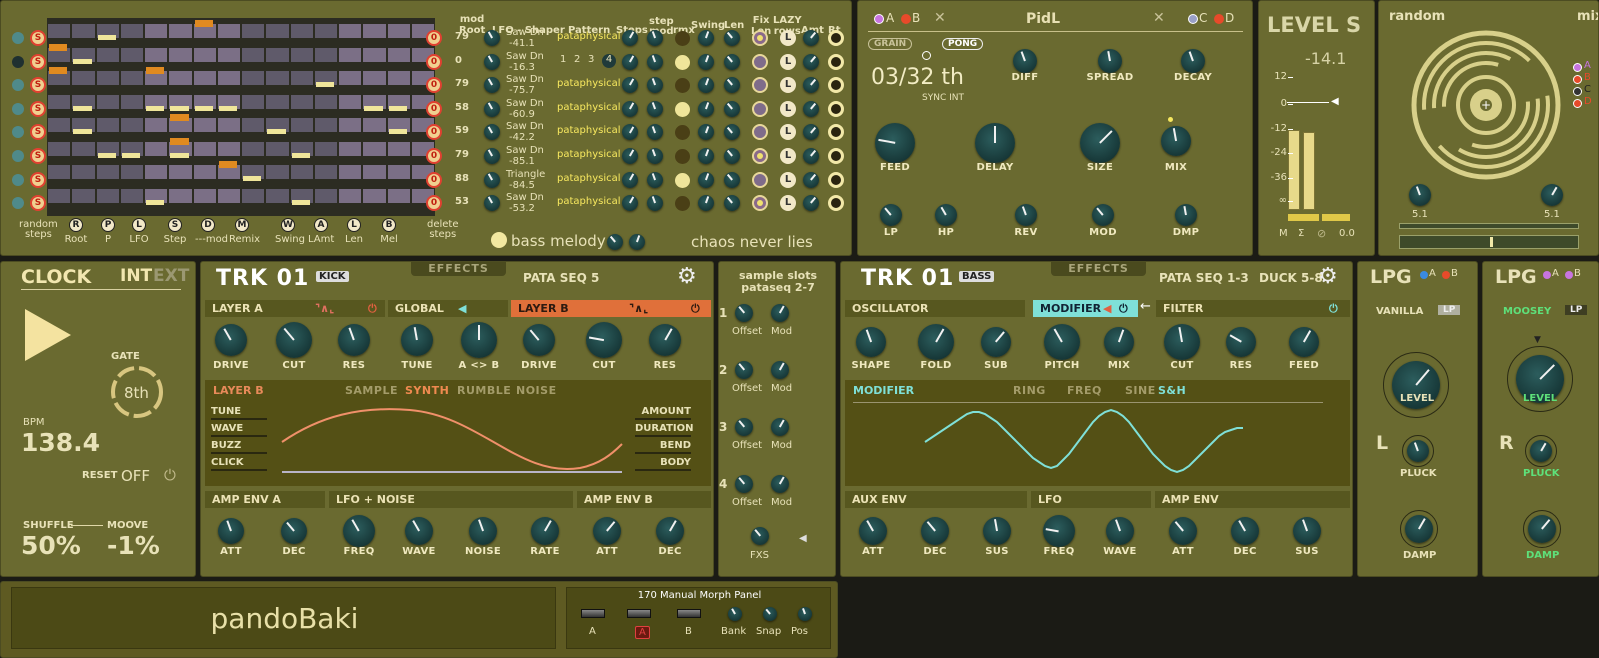 The image size is (1599, 658). What do you see at coordinates (592, 631) in the screenshot?
I see `morph-slot-label: A` at bounding box center [592, 631].